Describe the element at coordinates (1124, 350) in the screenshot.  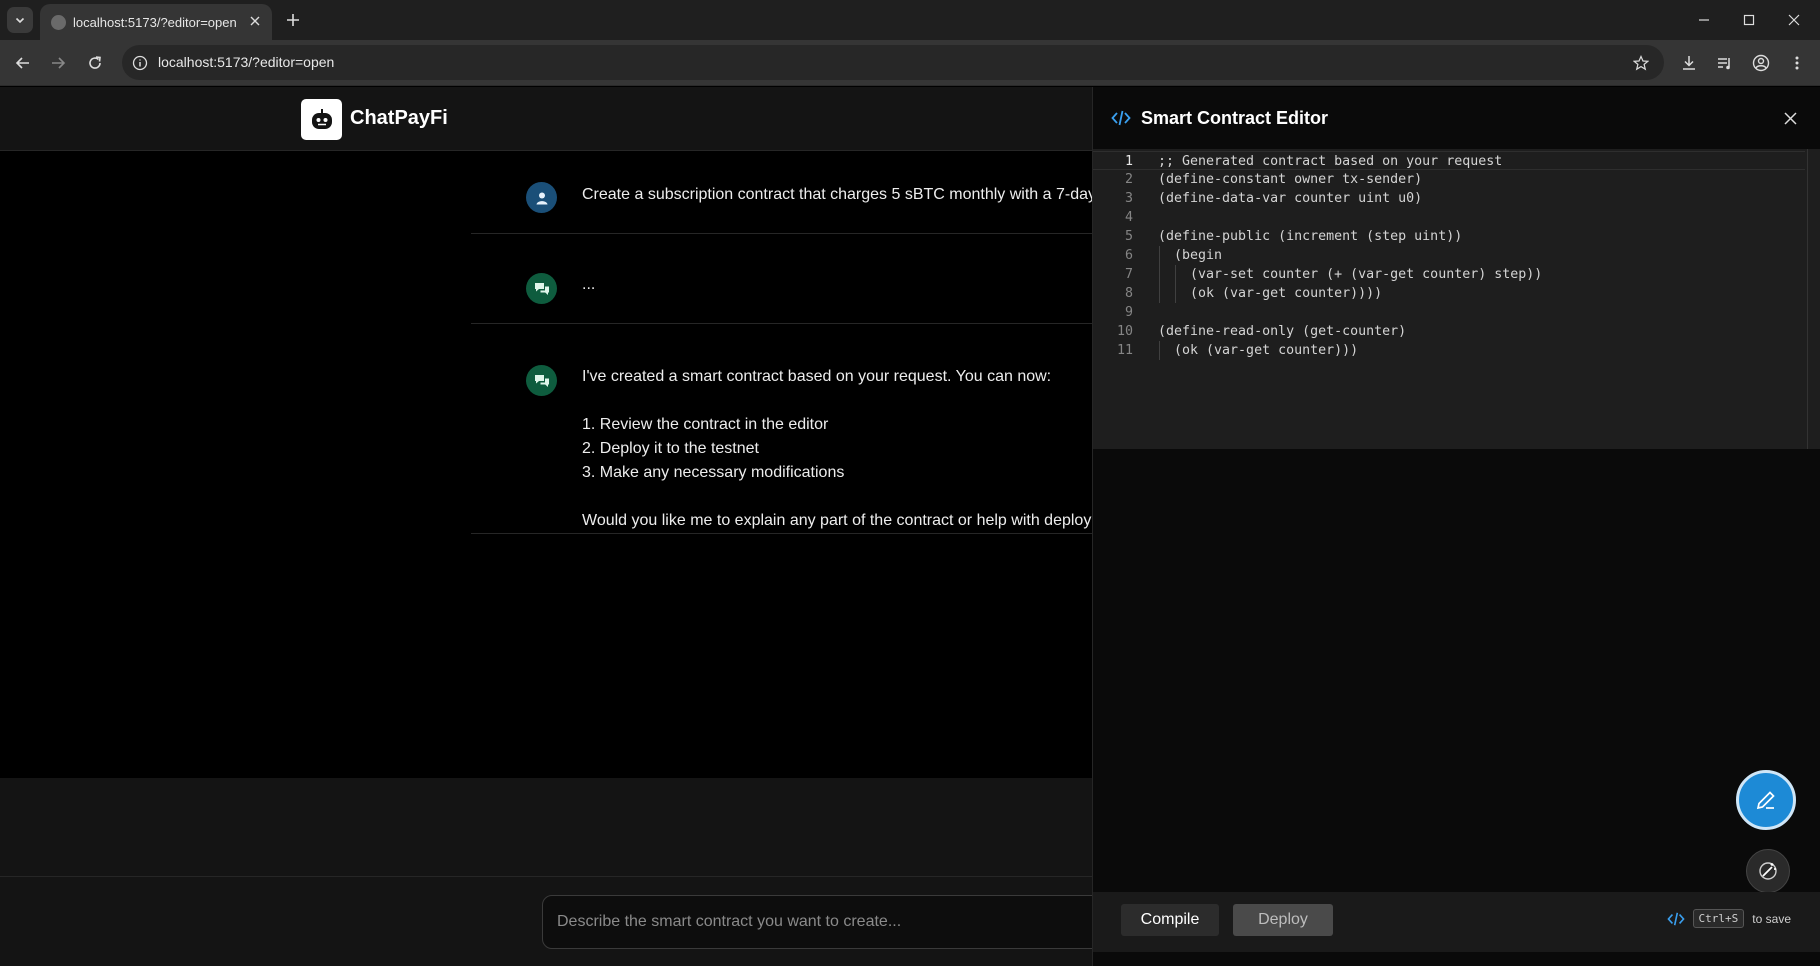
I see `line-number: 11` at that location.